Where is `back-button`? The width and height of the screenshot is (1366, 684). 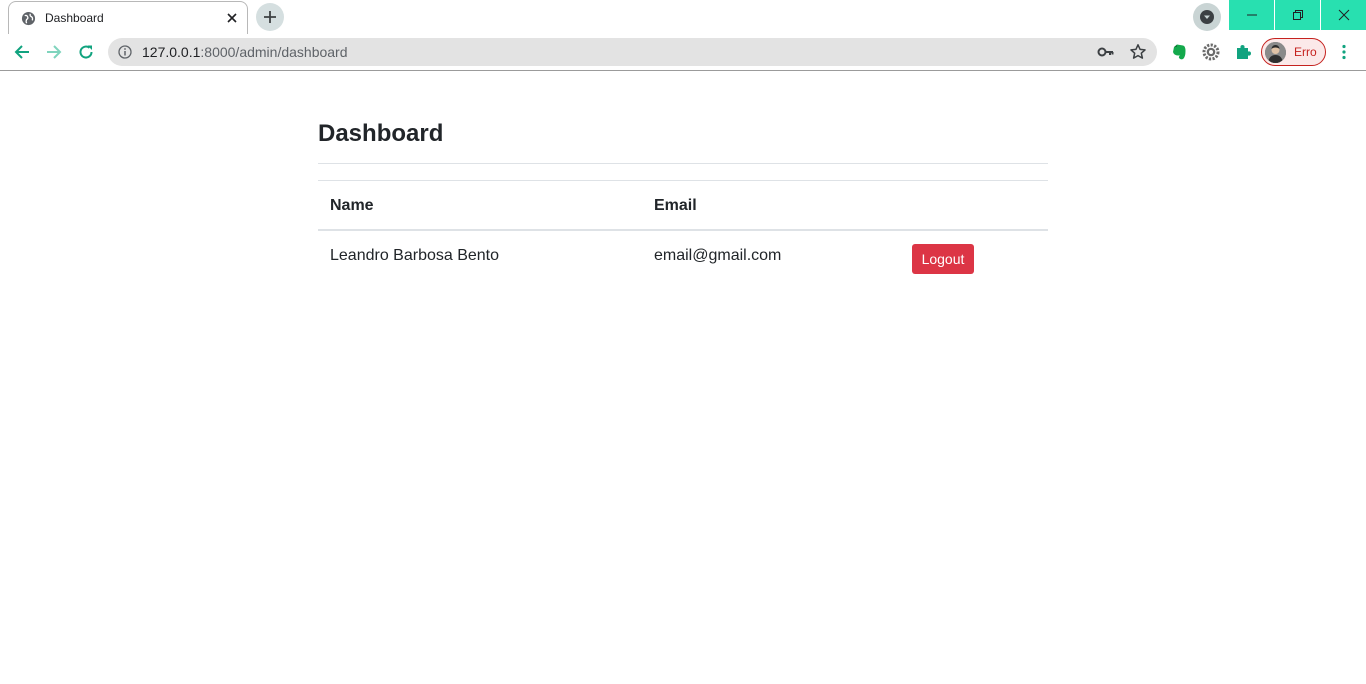 back-button is located at coordinates (22, 52).